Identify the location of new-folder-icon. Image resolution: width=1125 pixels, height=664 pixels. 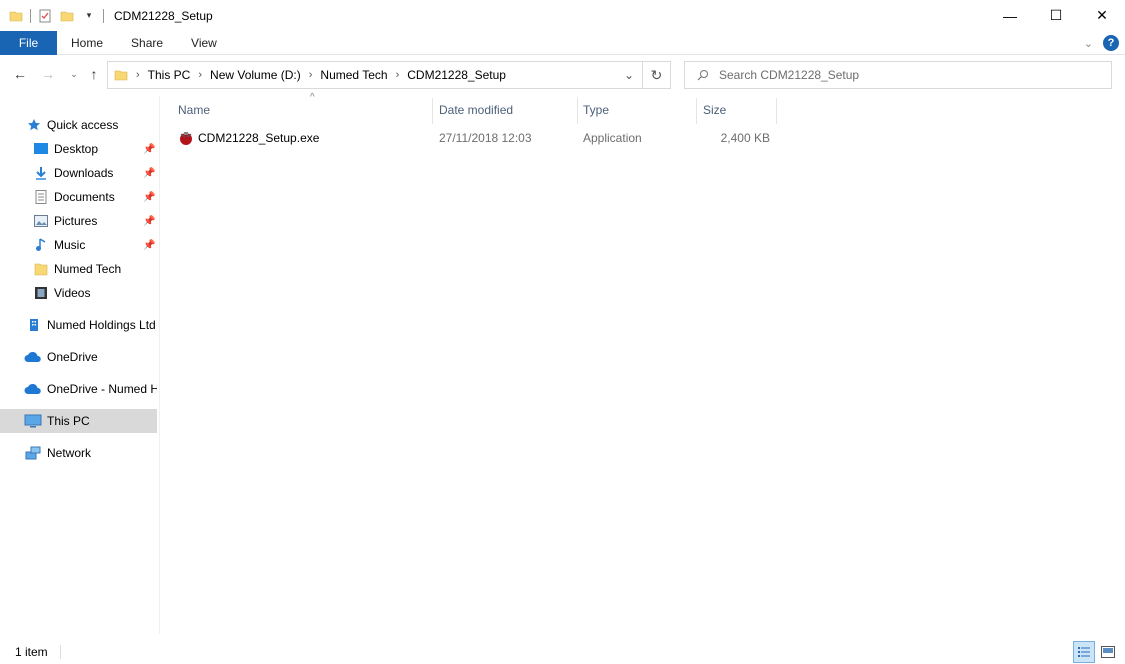
(67, 16).